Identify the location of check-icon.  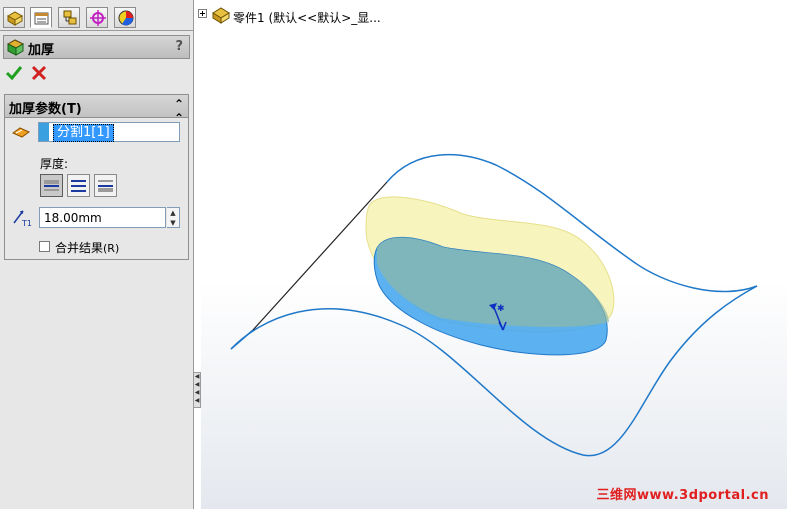
(14, 73).